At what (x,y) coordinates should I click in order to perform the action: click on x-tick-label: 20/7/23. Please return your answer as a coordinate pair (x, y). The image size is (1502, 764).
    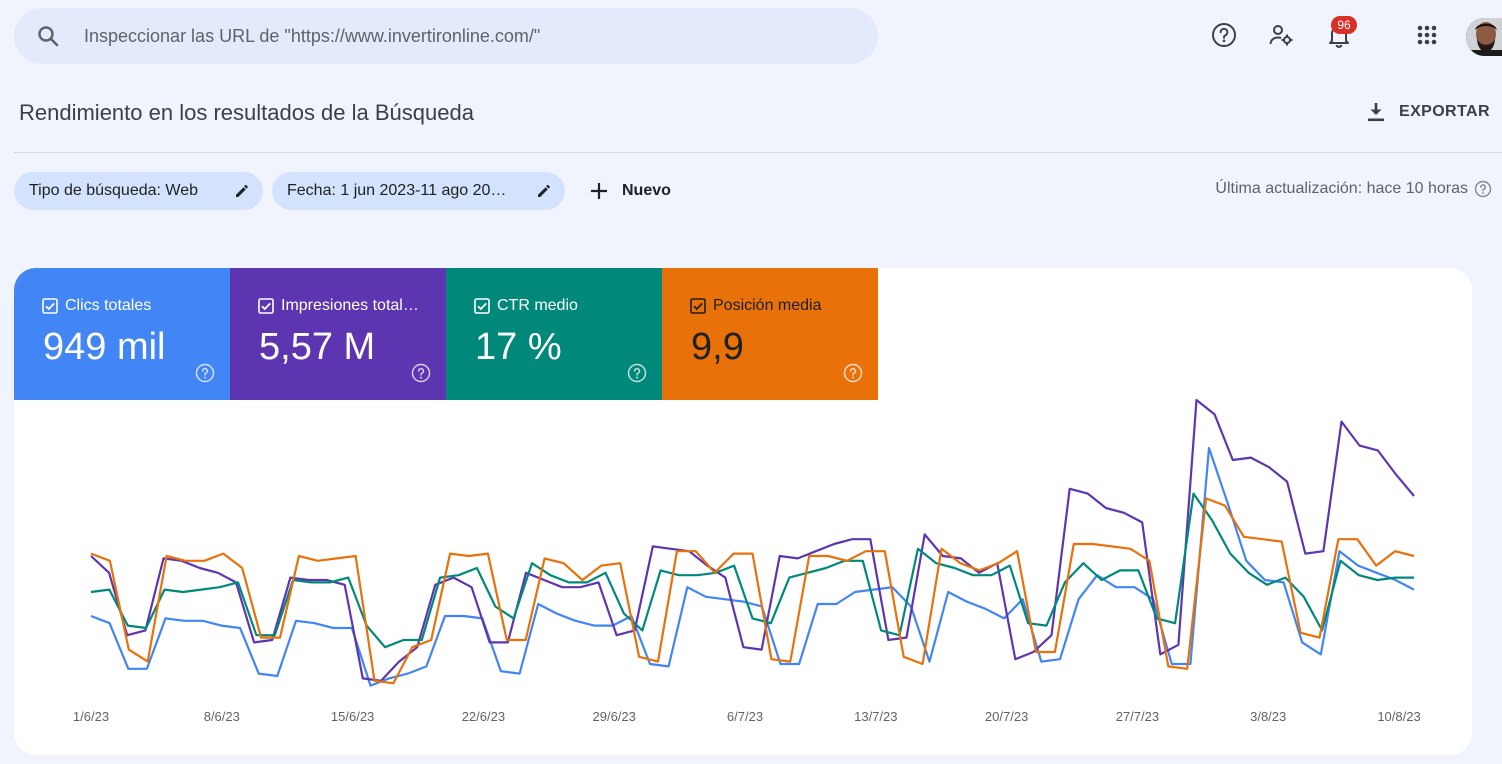
    Looking at the image, I should click on (1006, 716).